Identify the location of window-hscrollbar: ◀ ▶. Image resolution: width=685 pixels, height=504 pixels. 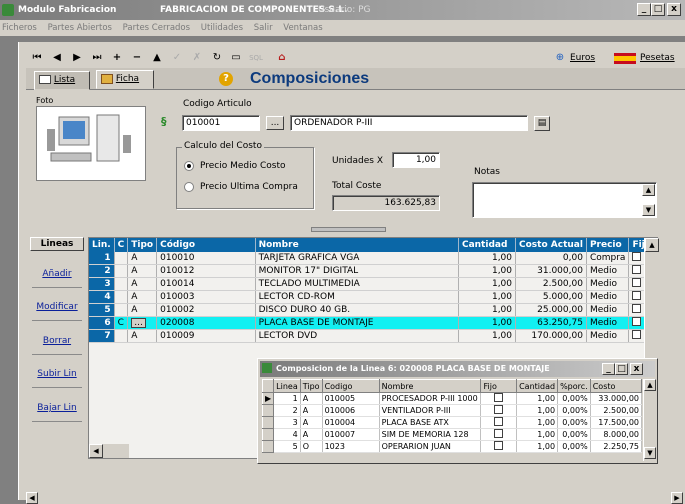
(355, 498).